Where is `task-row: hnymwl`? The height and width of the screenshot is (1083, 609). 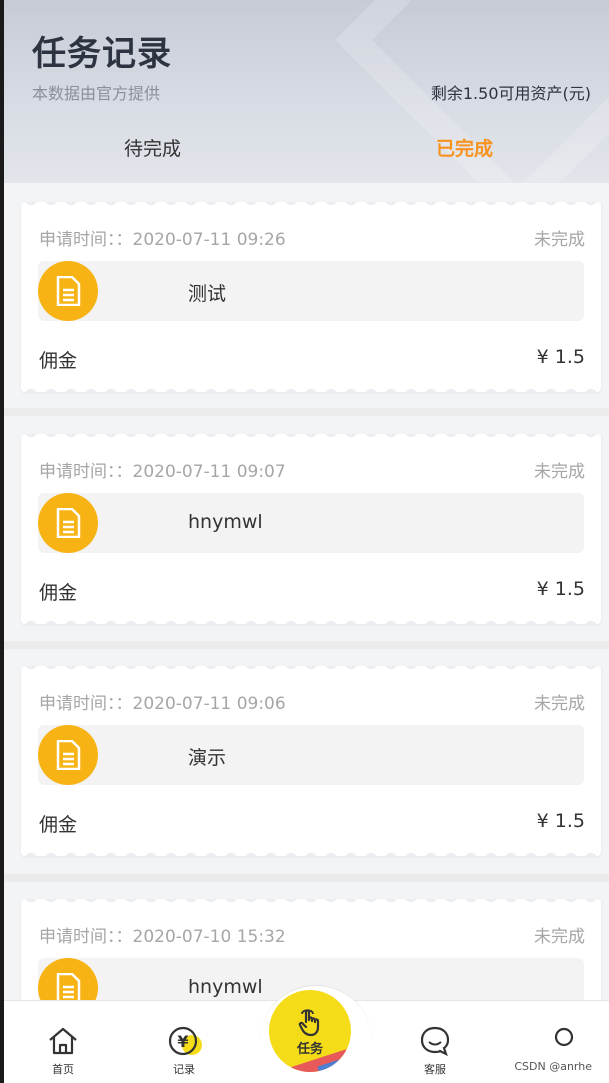 task-row: hnymwl is located at coordinates (311, 523).